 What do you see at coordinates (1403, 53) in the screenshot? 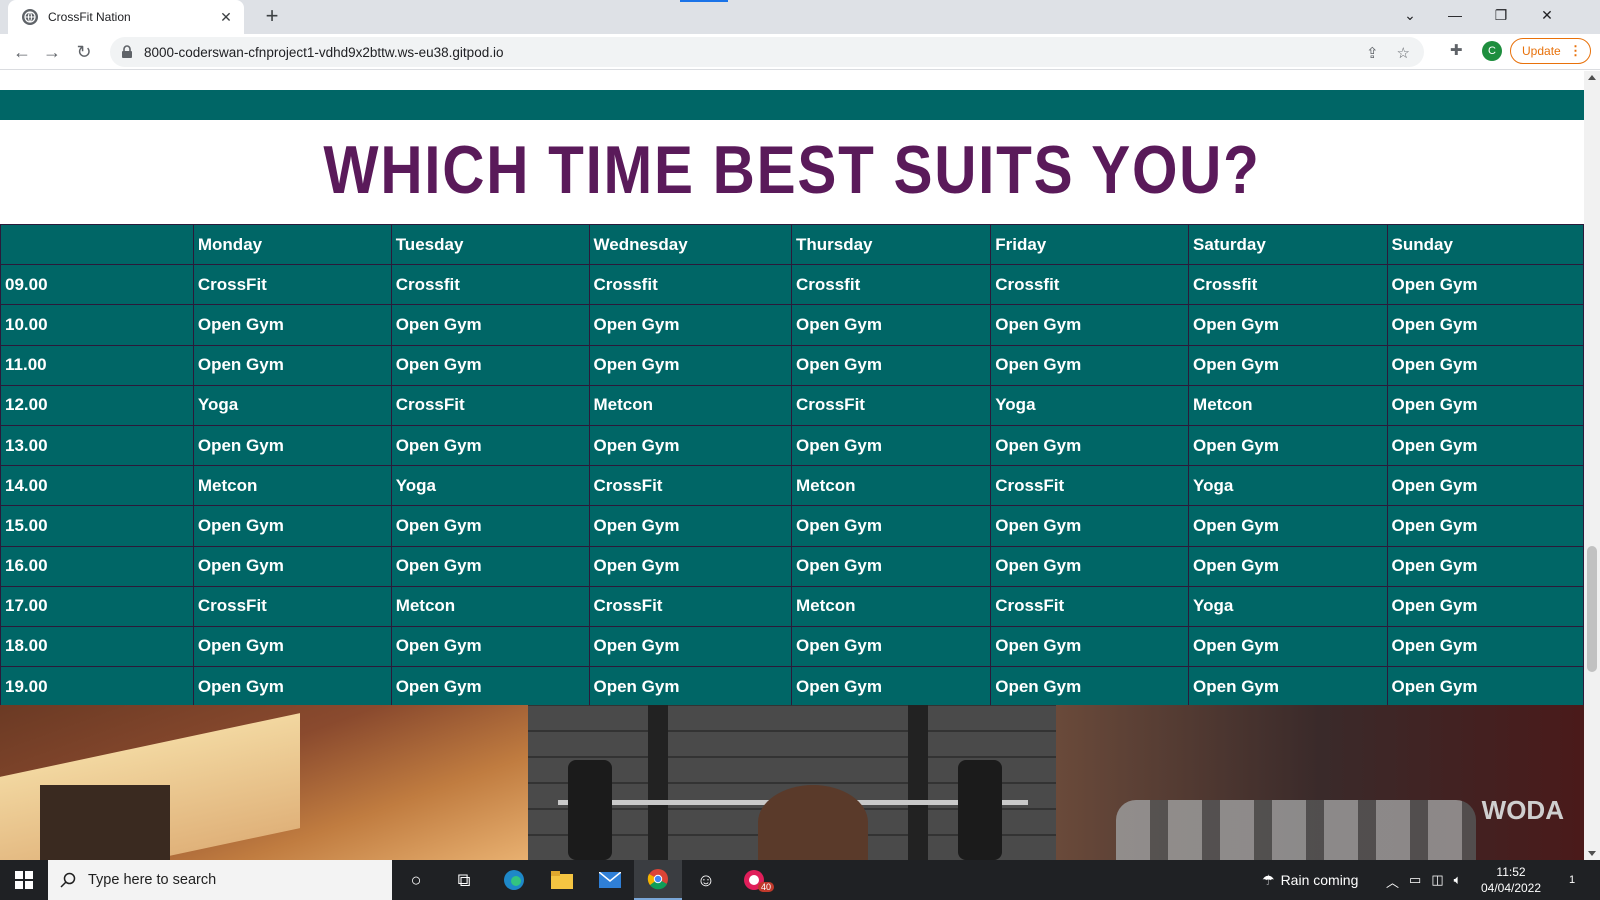
I see `bookmark-star-icon: ☆` at bounding box center [1403, 53].